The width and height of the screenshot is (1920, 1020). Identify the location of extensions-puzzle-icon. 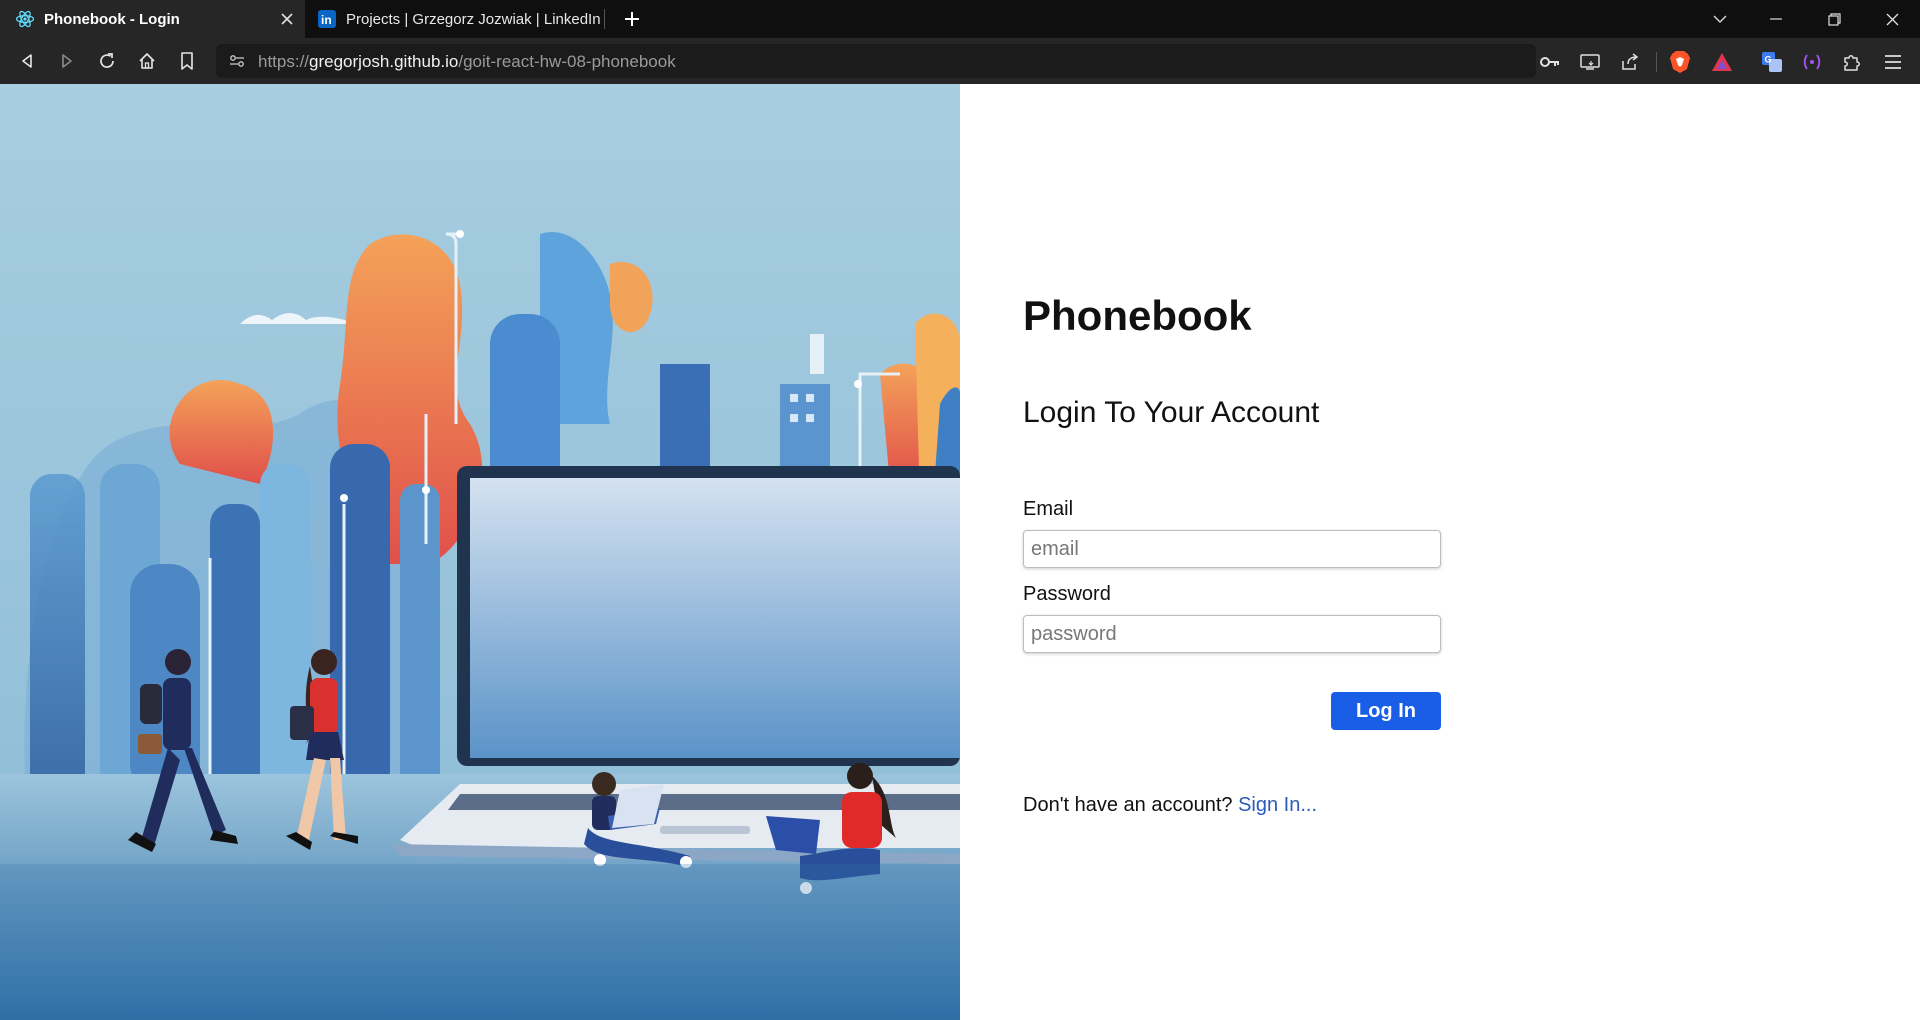
(1852, 62).